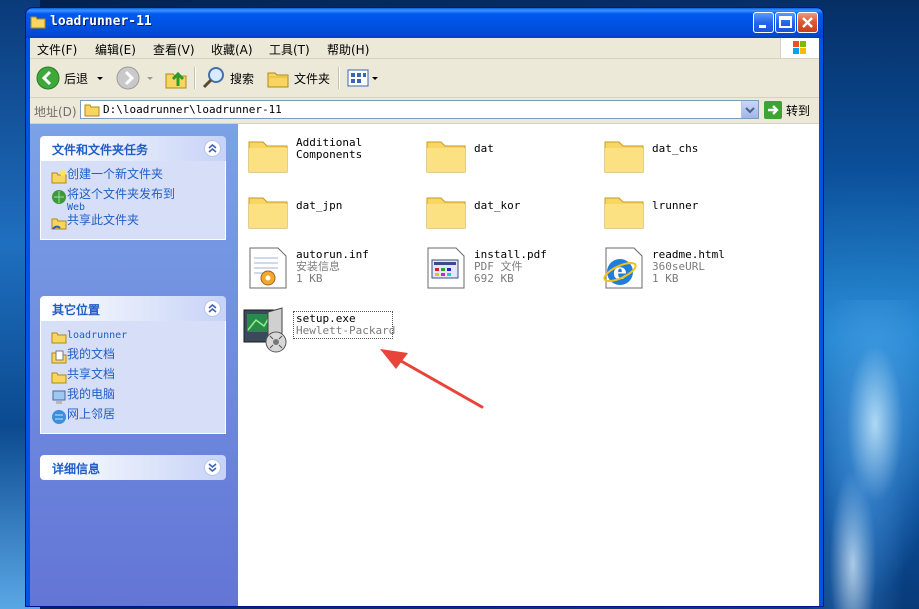 This screenshot has width=919, height=609. What do you see at coordinates (682, 157) in the screenshot?
I see `file-item-dat-chs: dat_chs` at bounding box center [682, 157].